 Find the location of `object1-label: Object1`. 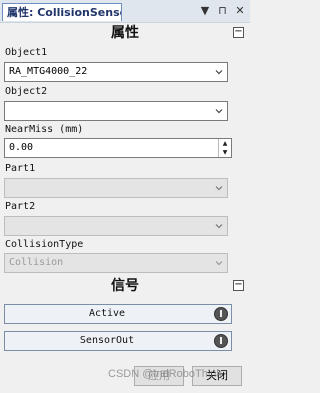

object1-label: Object1 is located at coordinates (26, 52).